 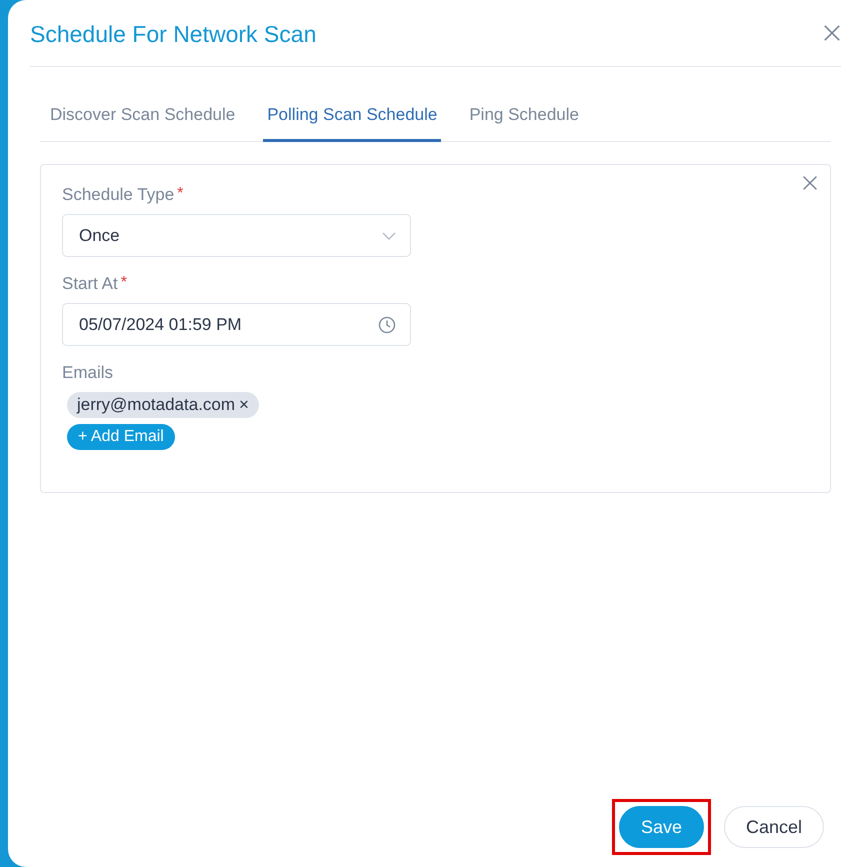 What do you see at coordinates (121, 437) in the screenshot?
I see `add-email-button: + Add Email` at bounding box center [121, 437].